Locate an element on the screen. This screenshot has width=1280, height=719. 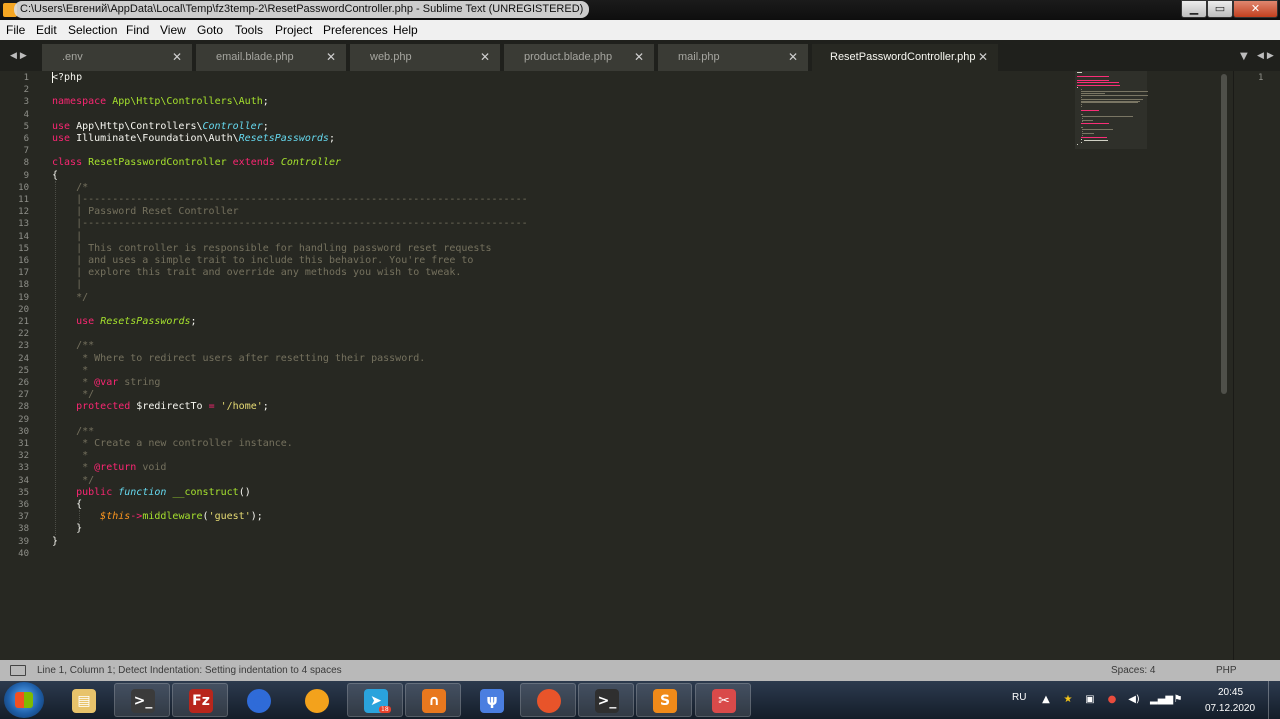
taskbar-filezilla: Fz is located at coordinates (200, 700).